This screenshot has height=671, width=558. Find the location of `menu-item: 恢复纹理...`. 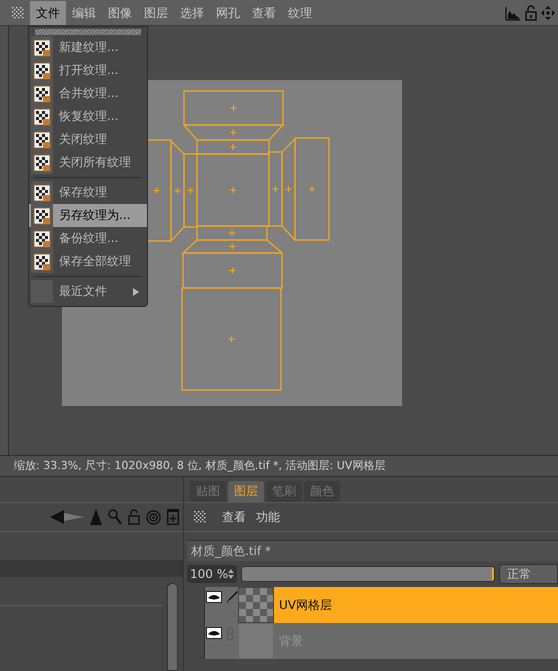

menu-item: 恢复纹理... is located at coordinates (88, 116).